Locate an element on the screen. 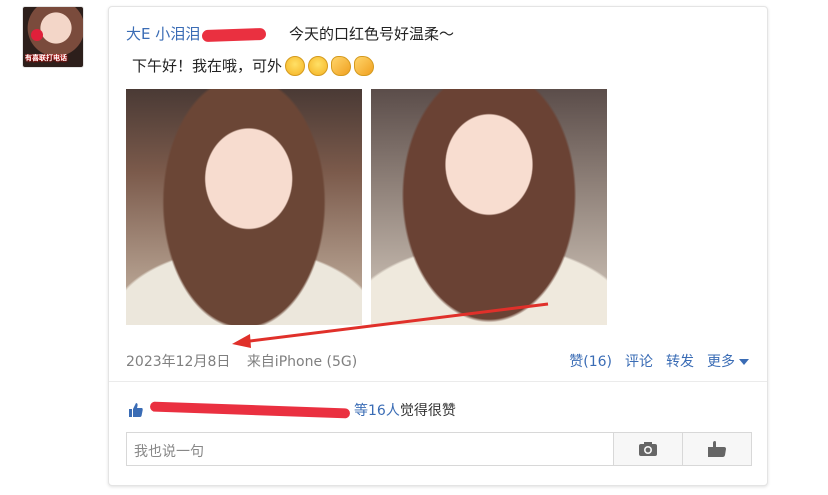  comment-link: 评论 is located at coordinates (639, 361).